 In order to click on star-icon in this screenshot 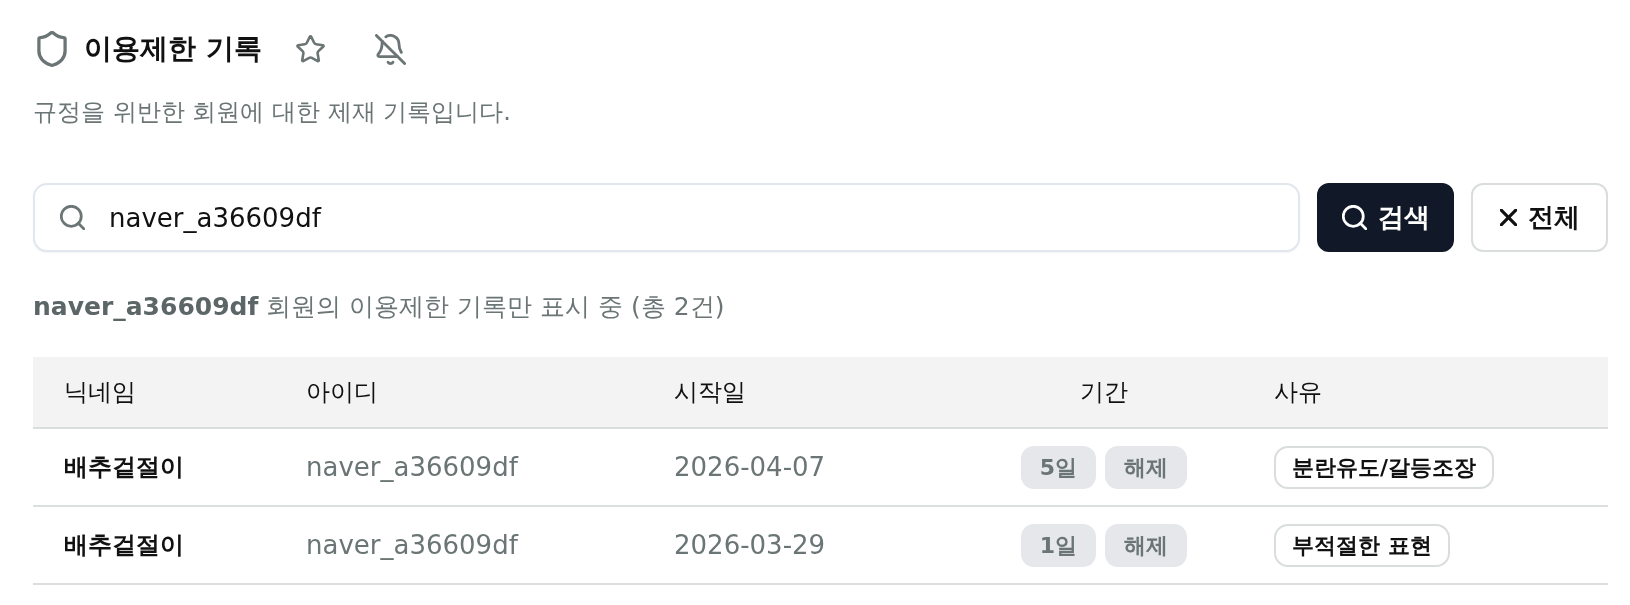, I will do `click(310, 49)`.